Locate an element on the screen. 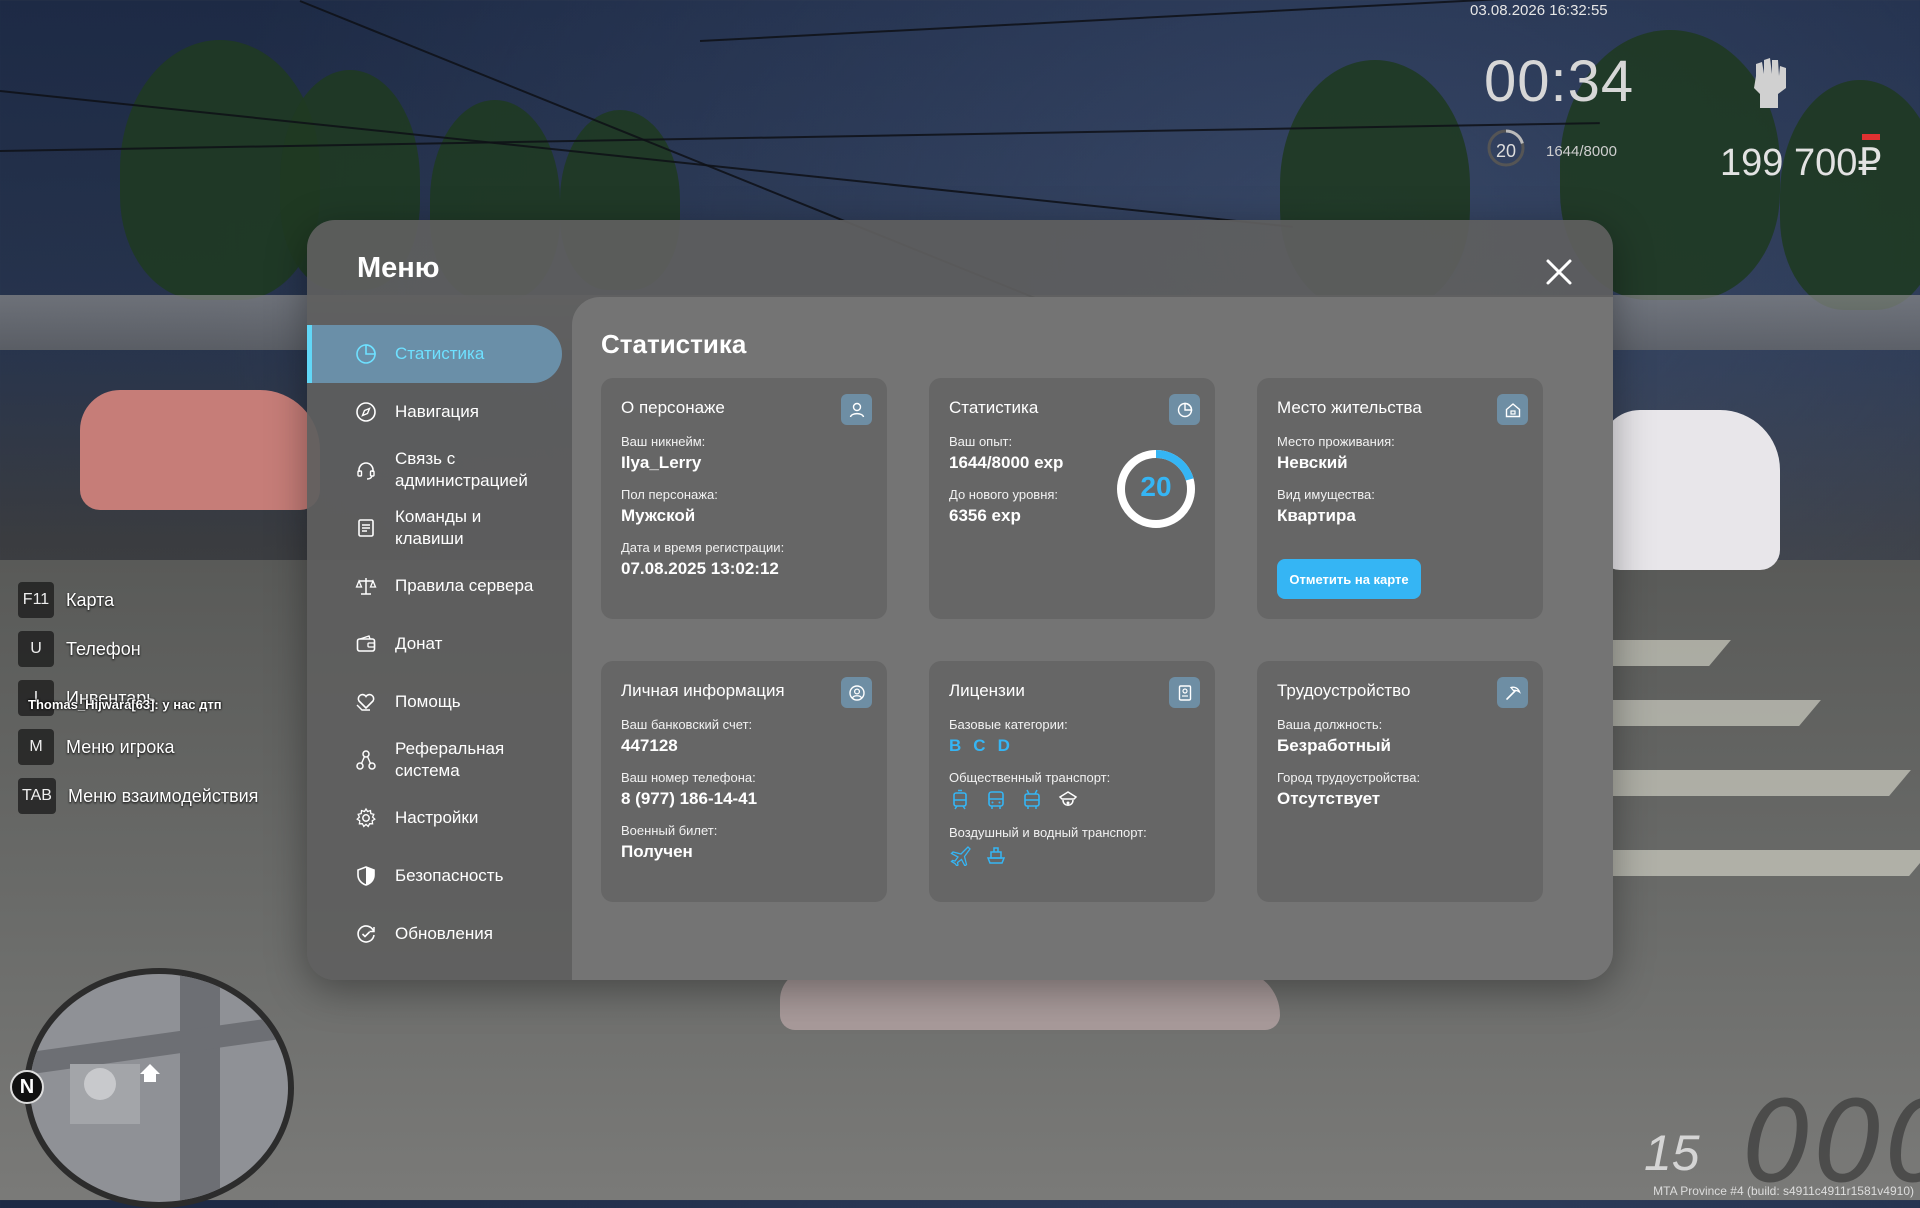 Image resolution: width=1920 pixels, height=1208 pixels. sidebar-item-navigation: Навигация is located at coordinates (435, 412).